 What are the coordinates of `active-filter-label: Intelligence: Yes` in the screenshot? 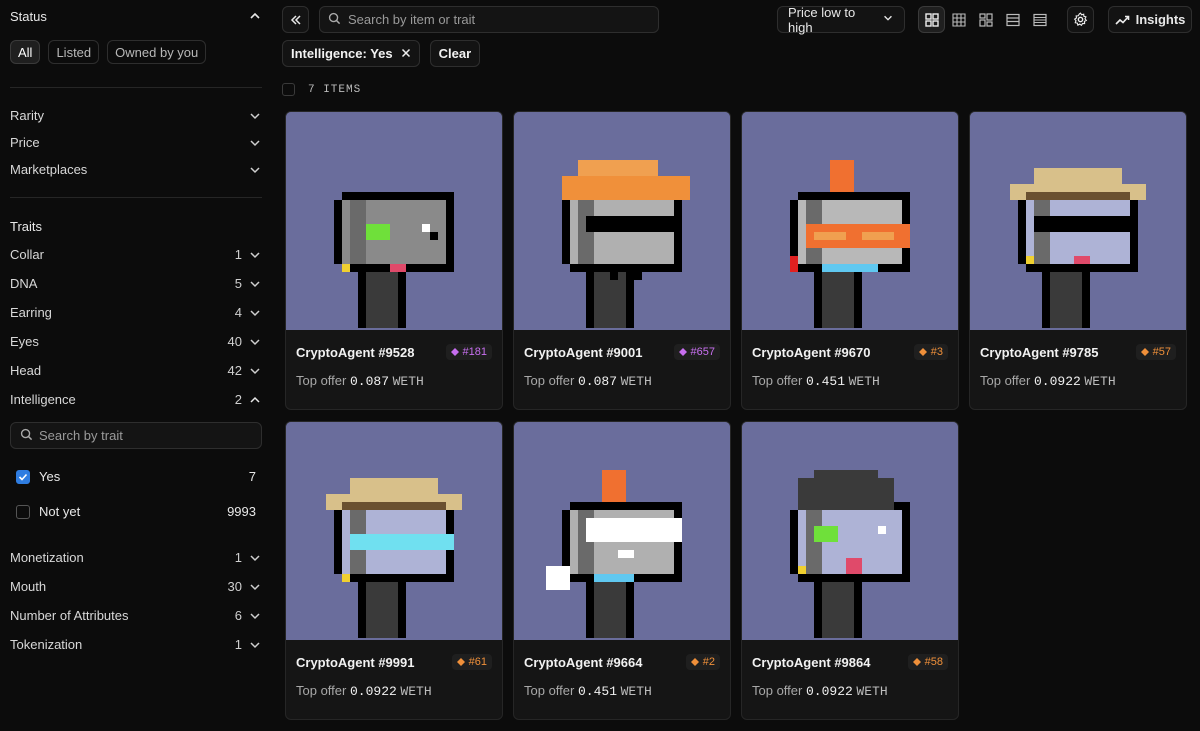 It's located at (342, 53).